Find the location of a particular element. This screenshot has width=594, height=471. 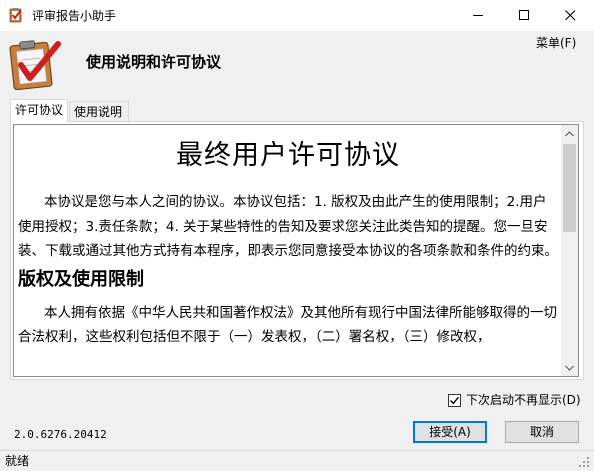

page-title: 使用说明和许可协议 is located at coordinates (154, 62).